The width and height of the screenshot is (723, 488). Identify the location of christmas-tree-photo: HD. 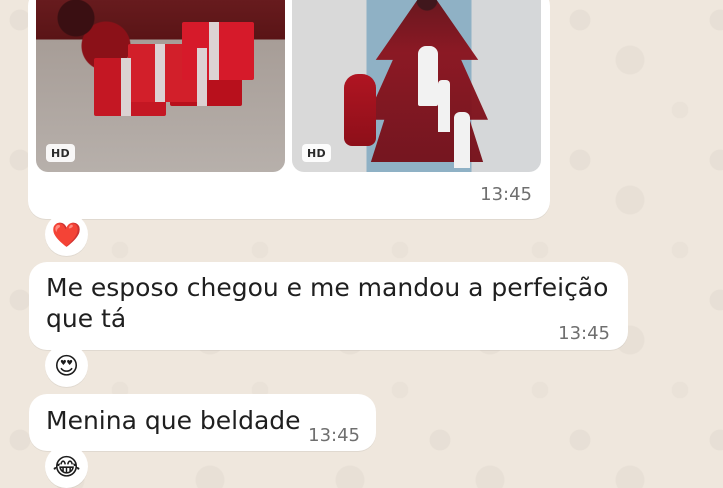
(416, 86).